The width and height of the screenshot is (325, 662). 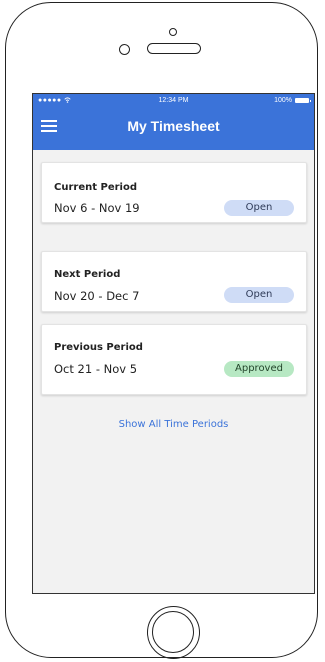 I want to click on page-title: My Timesheet, so click(x=173, y=126).